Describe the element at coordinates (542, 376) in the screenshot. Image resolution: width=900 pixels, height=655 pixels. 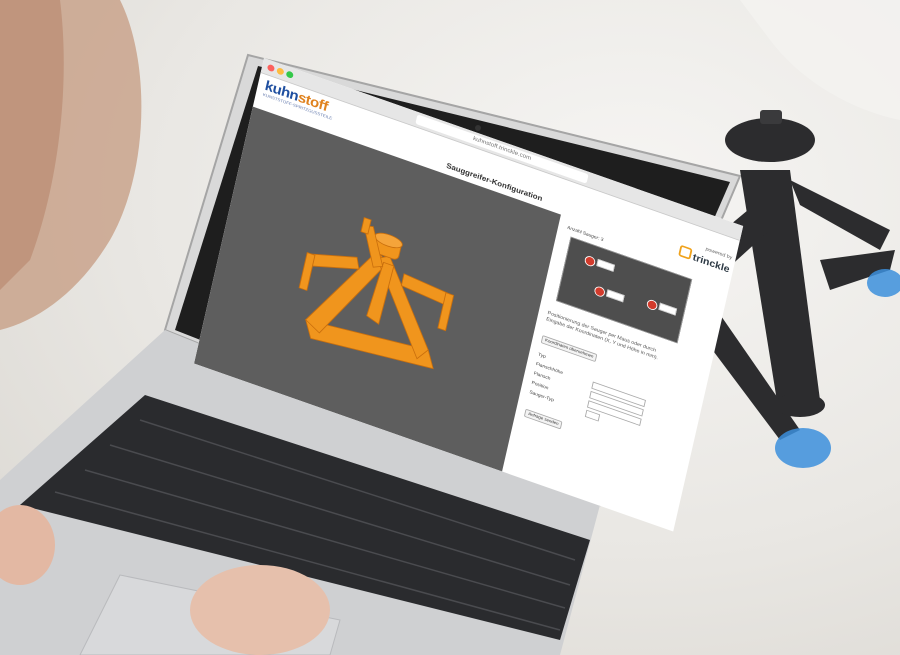
I see `option-row-flange: Flansch` at that location.